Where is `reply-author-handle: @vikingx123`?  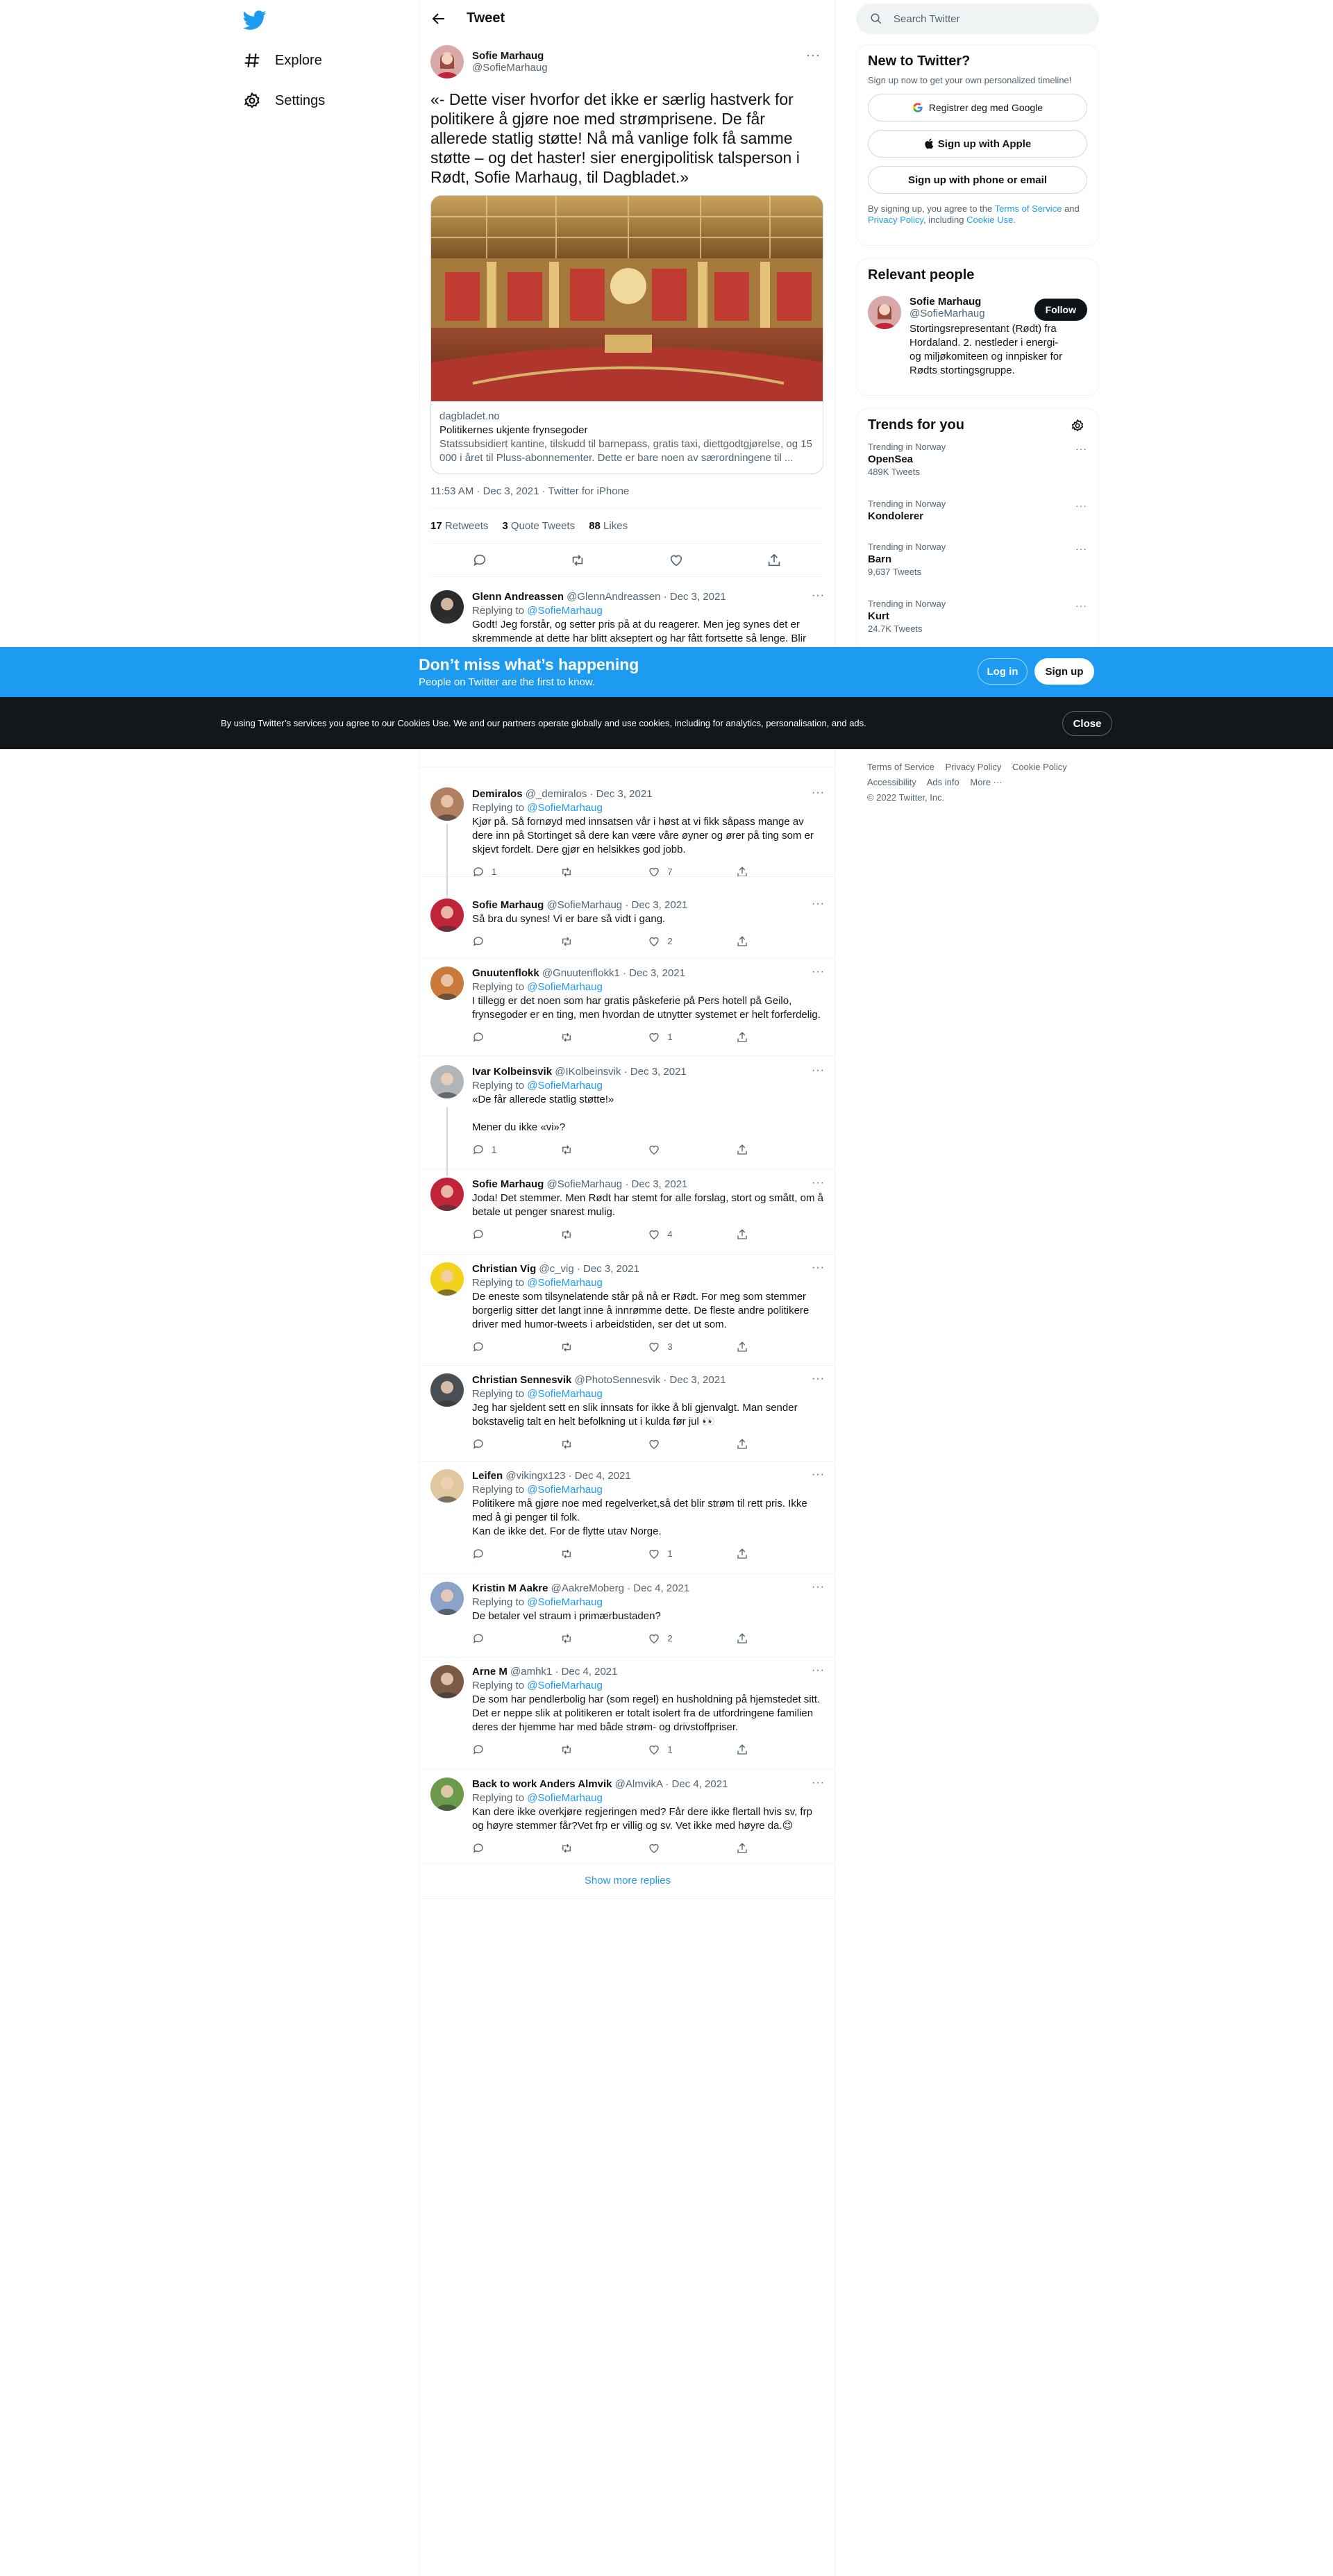
reply-author-handle: @vikingx123 is located at coordinates (535, 1476).